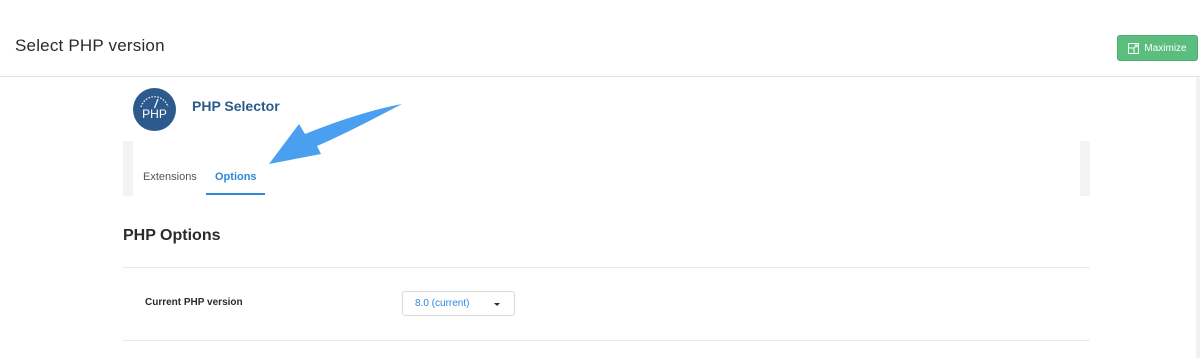 Image resolution: width=1200 pixels, height=358 pixels. I want to click on scrollbar-track, so click(1198, 217).